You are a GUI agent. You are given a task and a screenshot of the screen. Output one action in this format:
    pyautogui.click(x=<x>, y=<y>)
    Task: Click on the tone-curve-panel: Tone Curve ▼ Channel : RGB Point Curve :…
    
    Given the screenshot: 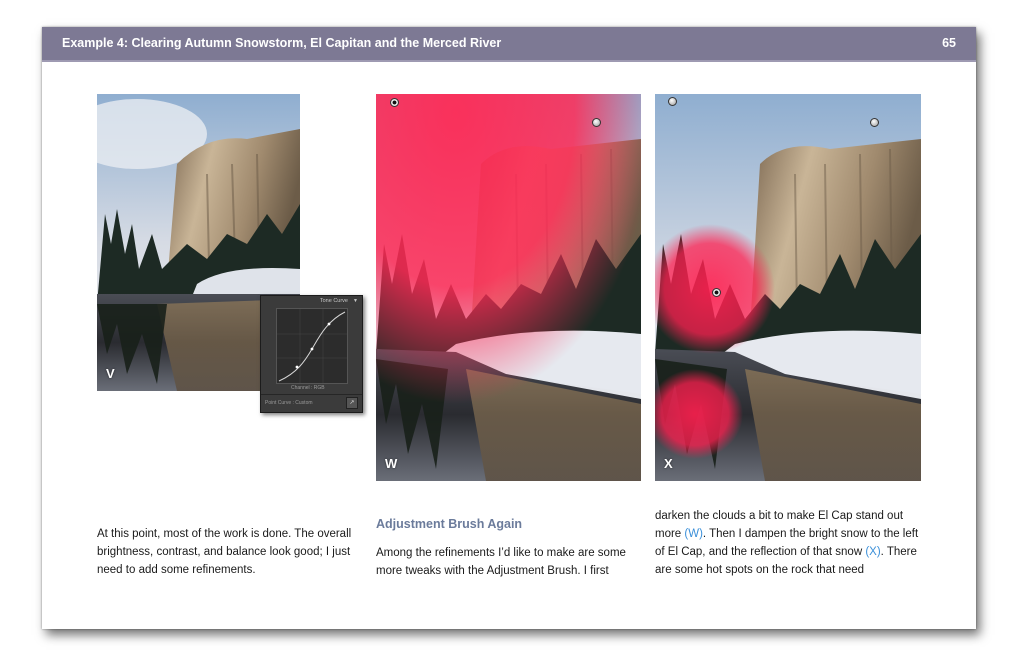 What is the action you would take?
    pyautogui.click(x=311, y=354)
    